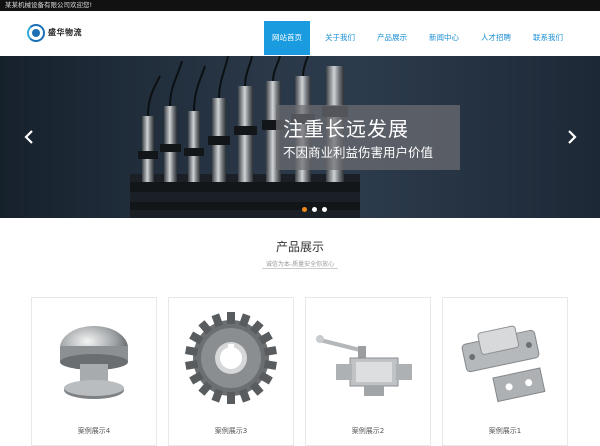 The width and height of the screenshot is (600, 446). Describe the element at coordinates (287, 38) in the screenshot. I see `nav-item-home: 网站首页` at that location.